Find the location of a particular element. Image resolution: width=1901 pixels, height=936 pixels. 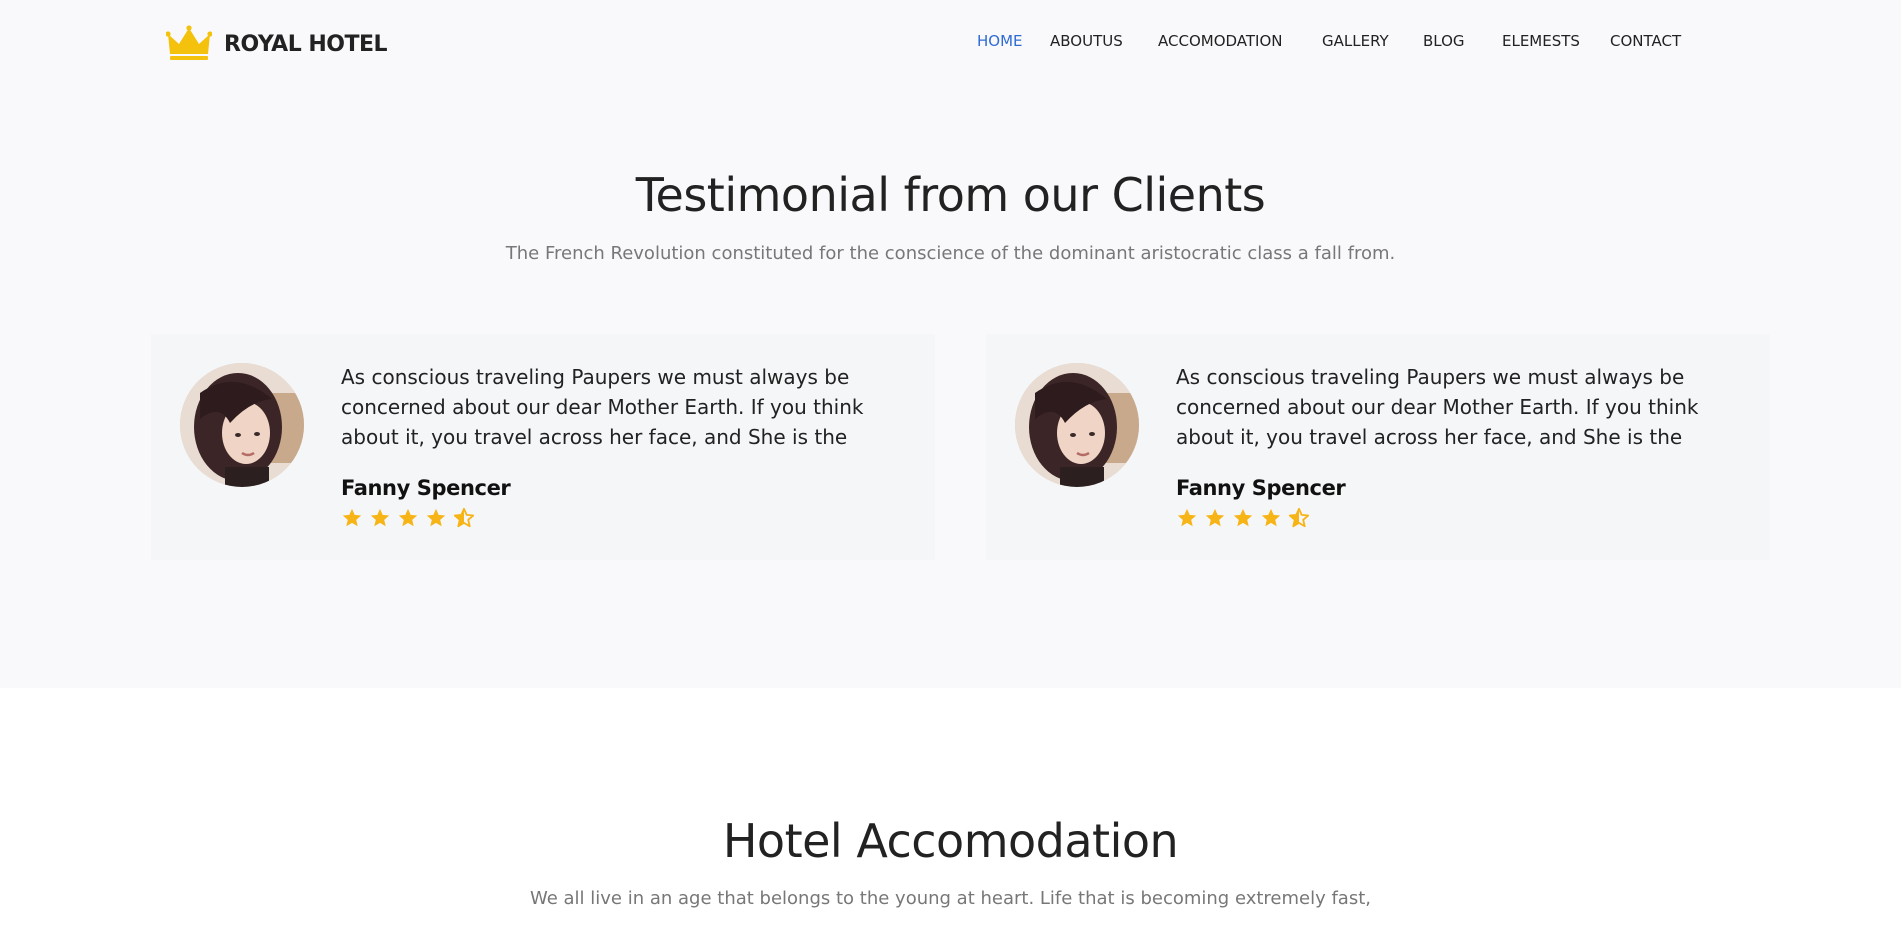

testimonial-title: Testimonial from our Clients is located at coordinates (950, 195).